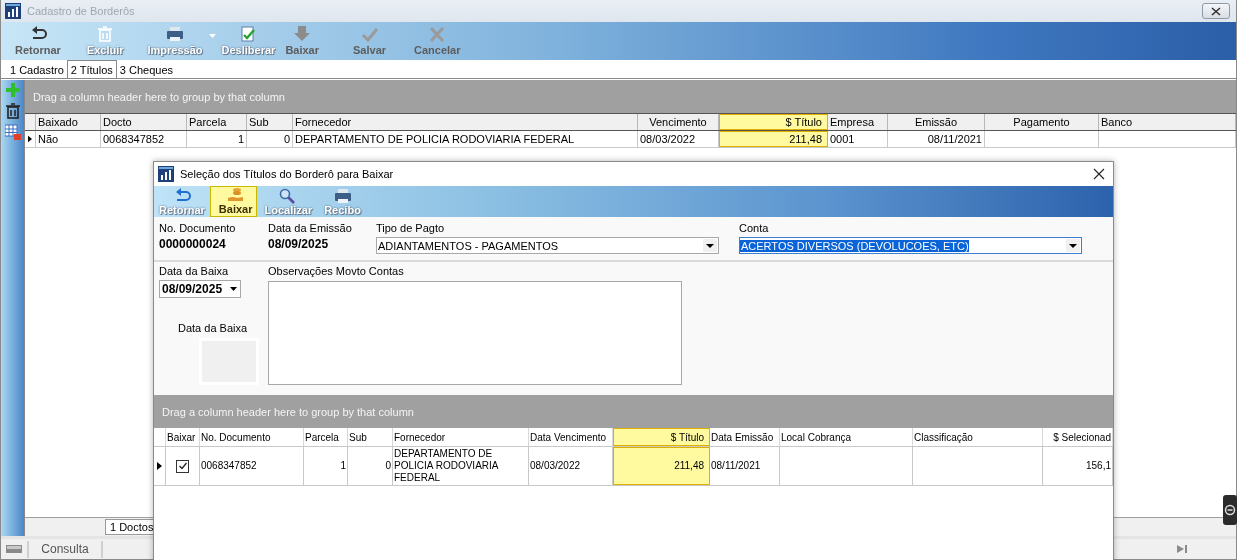  What do you see at coordinates (66, 549) in the screenshot?
I see `mode-indicator: Consulta` at bounding box center [66, 549].